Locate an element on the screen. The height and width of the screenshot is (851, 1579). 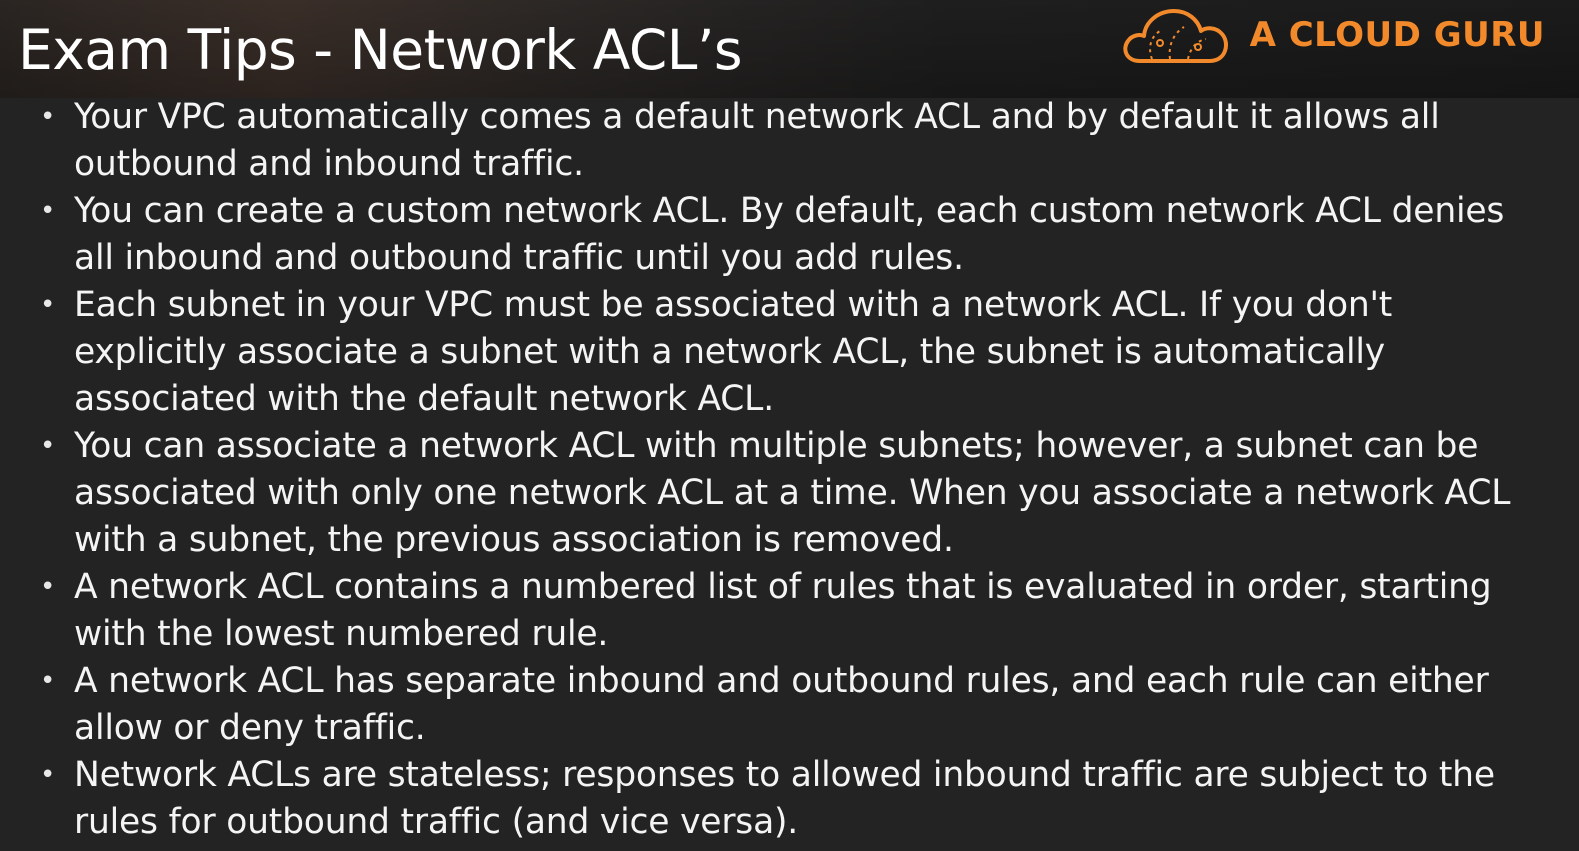
slide-header: Exam Tips - Network ACL’s A CLOUD GURU is located at coordinates (789, 49).